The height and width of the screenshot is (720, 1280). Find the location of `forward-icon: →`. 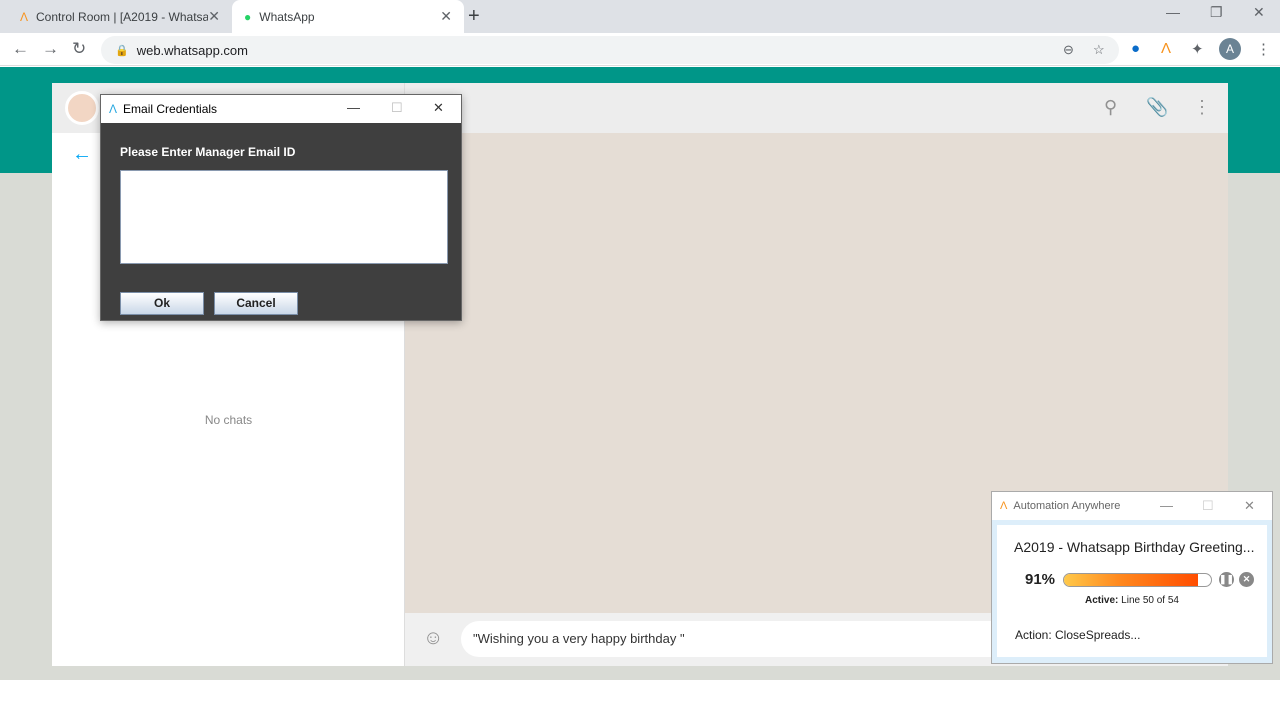

forward-icon: → is located at coordinates (50, 49).